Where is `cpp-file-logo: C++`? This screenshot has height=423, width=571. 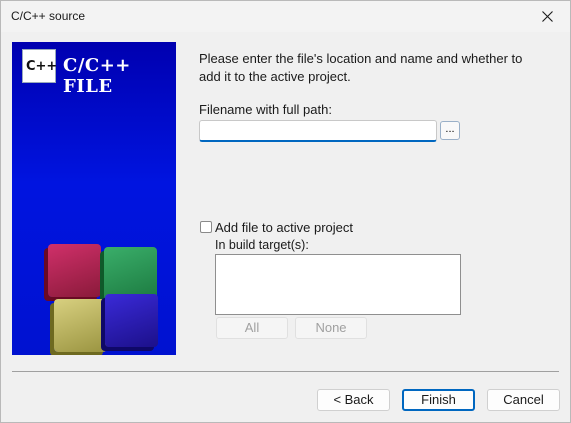
cpp-file-logo: C++ is located at coordinates (40, 66).